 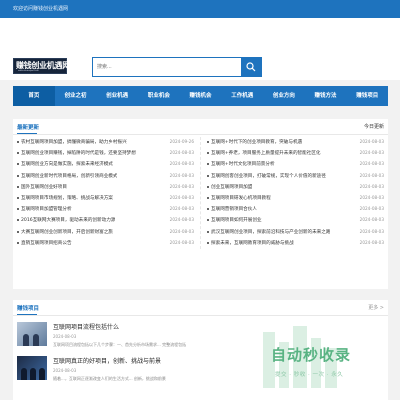 What do you see at coordinates (109, 360) in the screenshot?
I see `project-title: 互联网真正的好项目，创新、挑战与前景` at bounding box center [109, 360].